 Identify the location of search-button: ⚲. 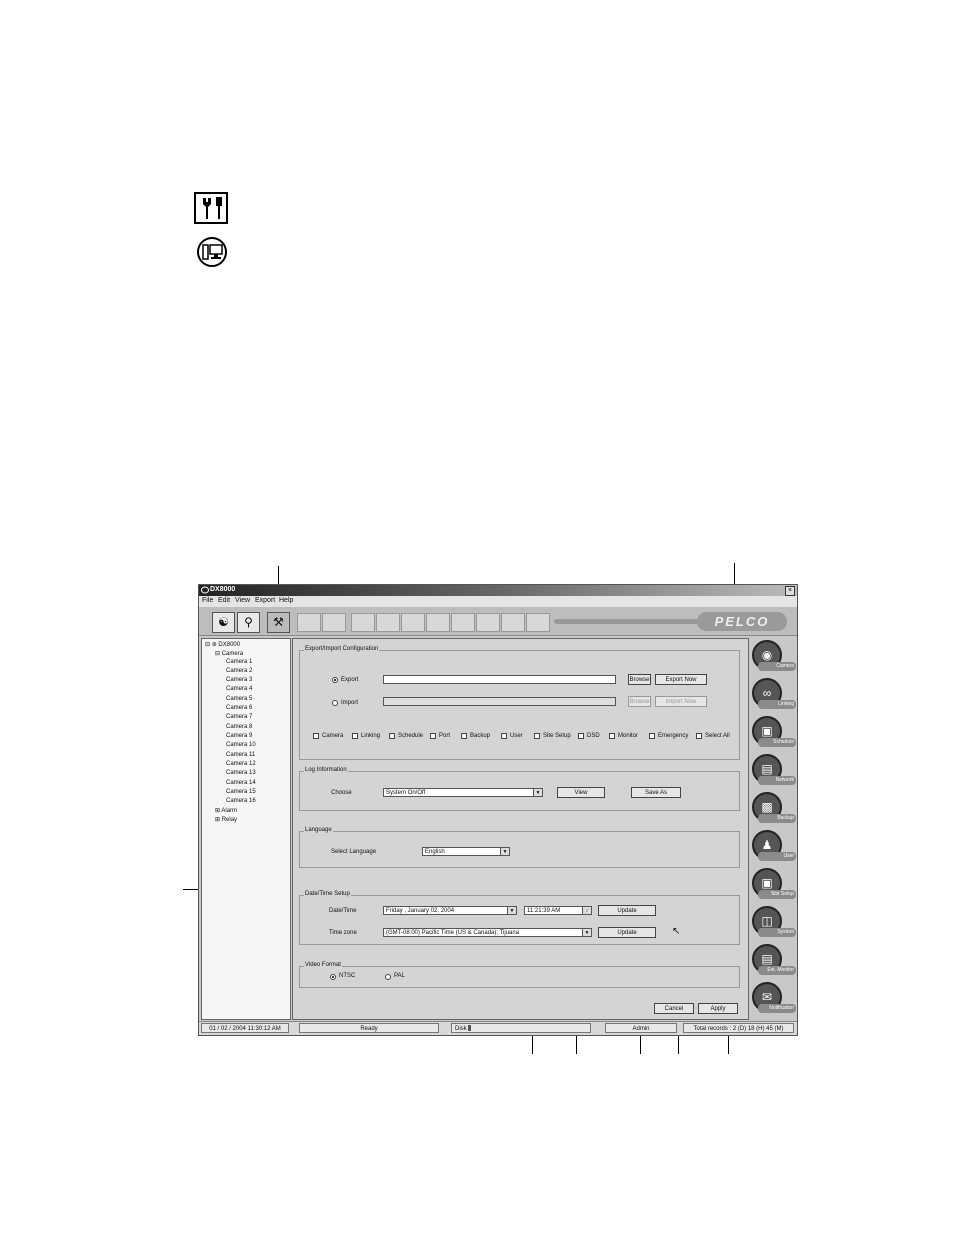
(248, 622).